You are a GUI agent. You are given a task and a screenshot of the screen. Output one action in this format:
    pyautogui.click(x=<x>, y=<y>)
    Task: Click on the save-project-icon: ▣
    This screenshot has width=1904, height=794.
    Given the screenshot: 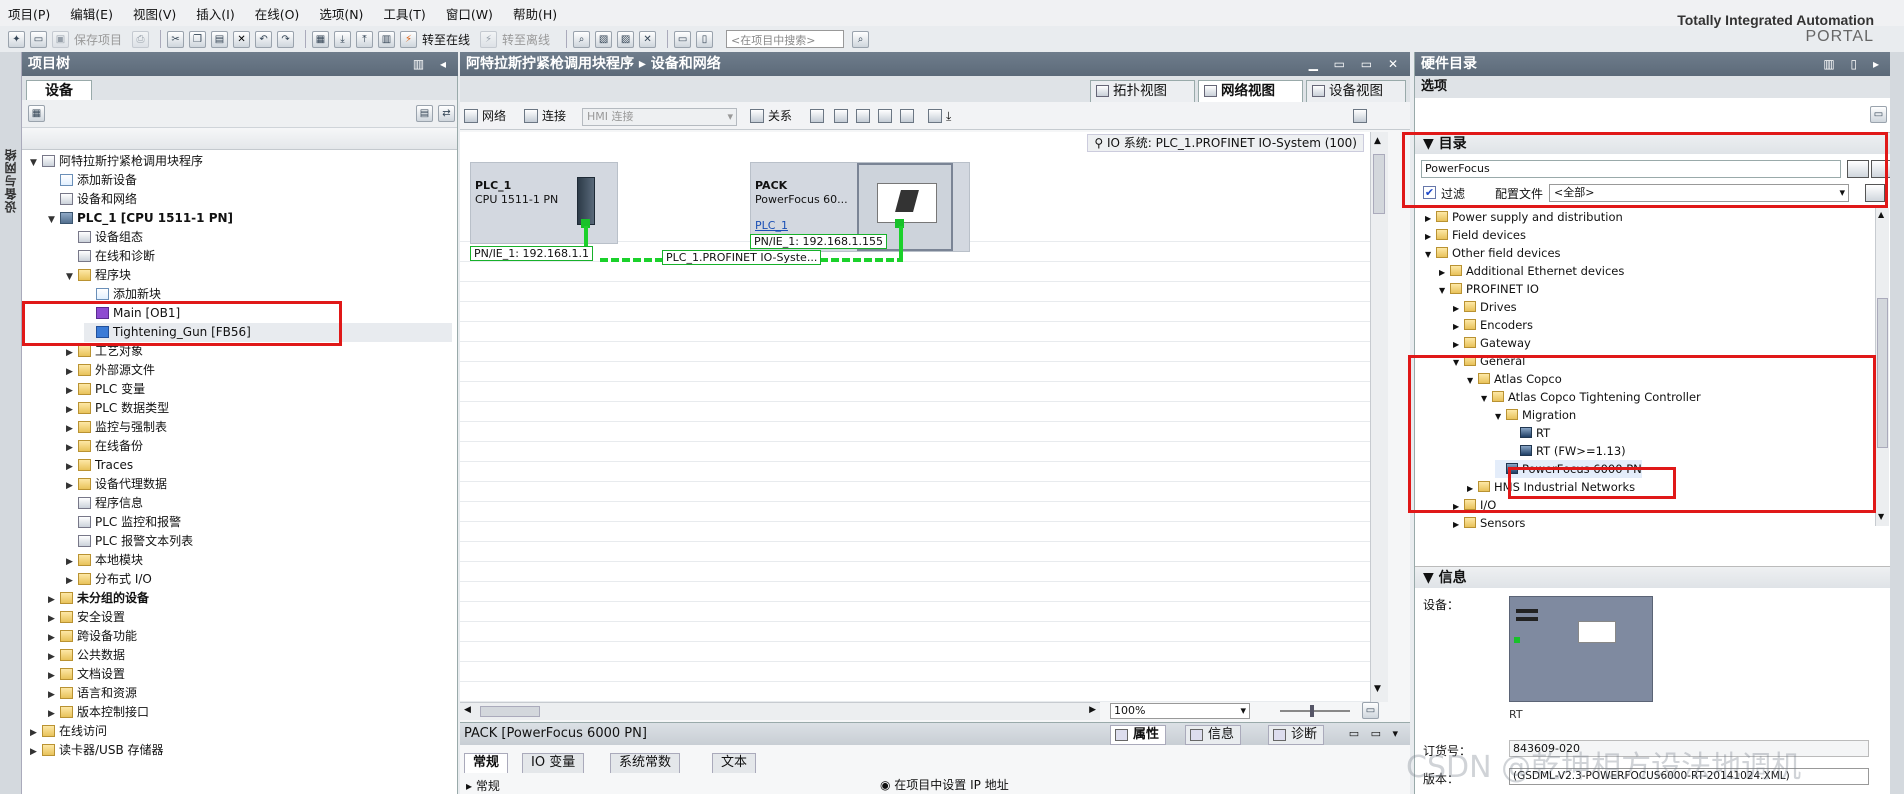 What is the action you would take?
    pyautogui.click(x=60, y=39)
    